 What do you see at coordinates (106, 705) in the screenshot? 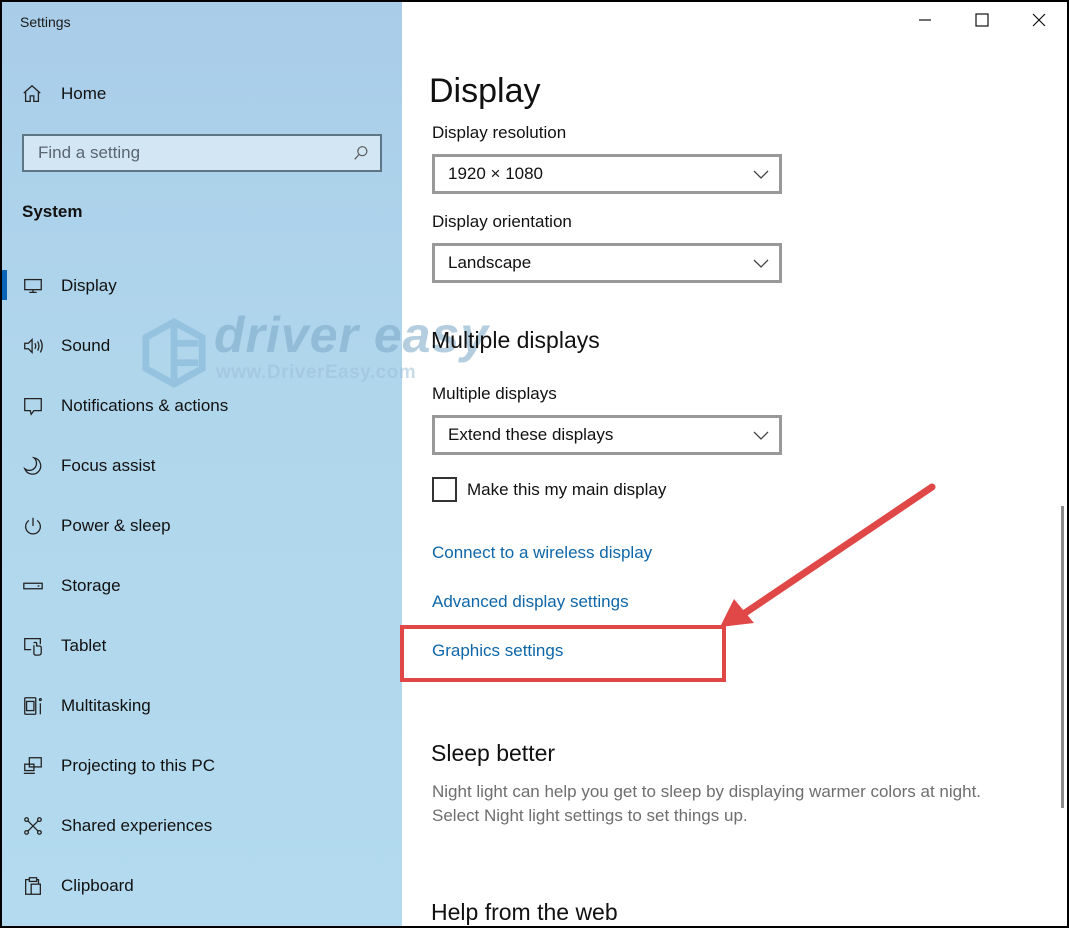
I see `sidebar-item-label: Multitasking` at bounding box center [106, 705].